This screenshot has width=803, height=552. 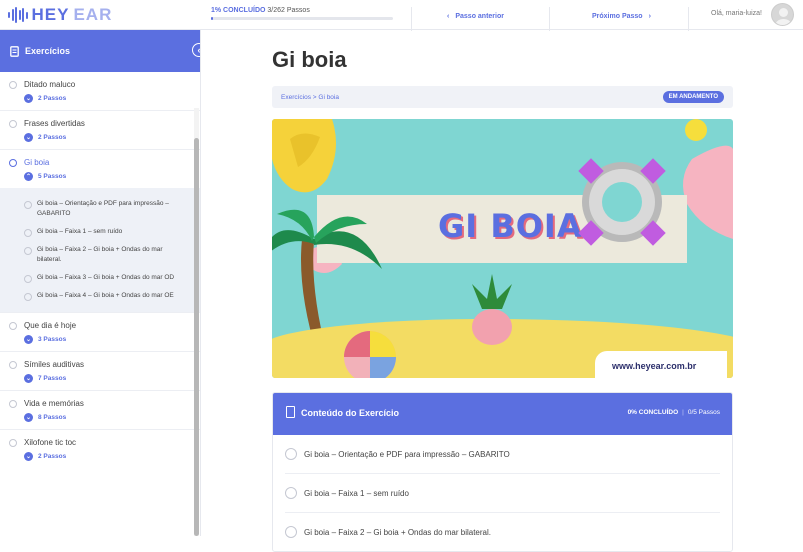 I want to click on sidebar-item-label: Xilofone tic toc, so click(x=50, y=442).